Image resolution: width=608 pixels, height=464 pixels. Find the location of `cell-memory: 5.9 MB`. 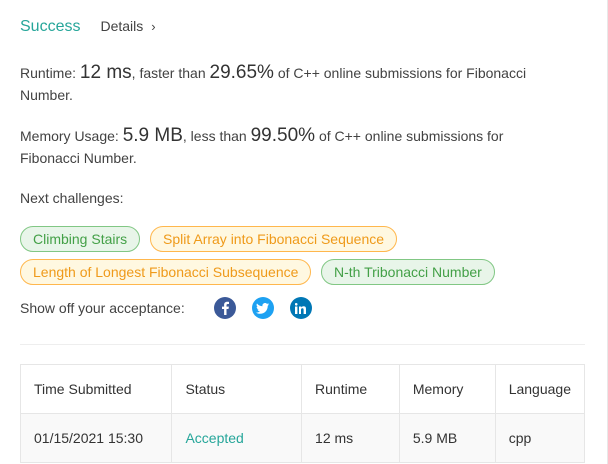

cell-memory: 5.9 MB is located at coordinates (447, 438).